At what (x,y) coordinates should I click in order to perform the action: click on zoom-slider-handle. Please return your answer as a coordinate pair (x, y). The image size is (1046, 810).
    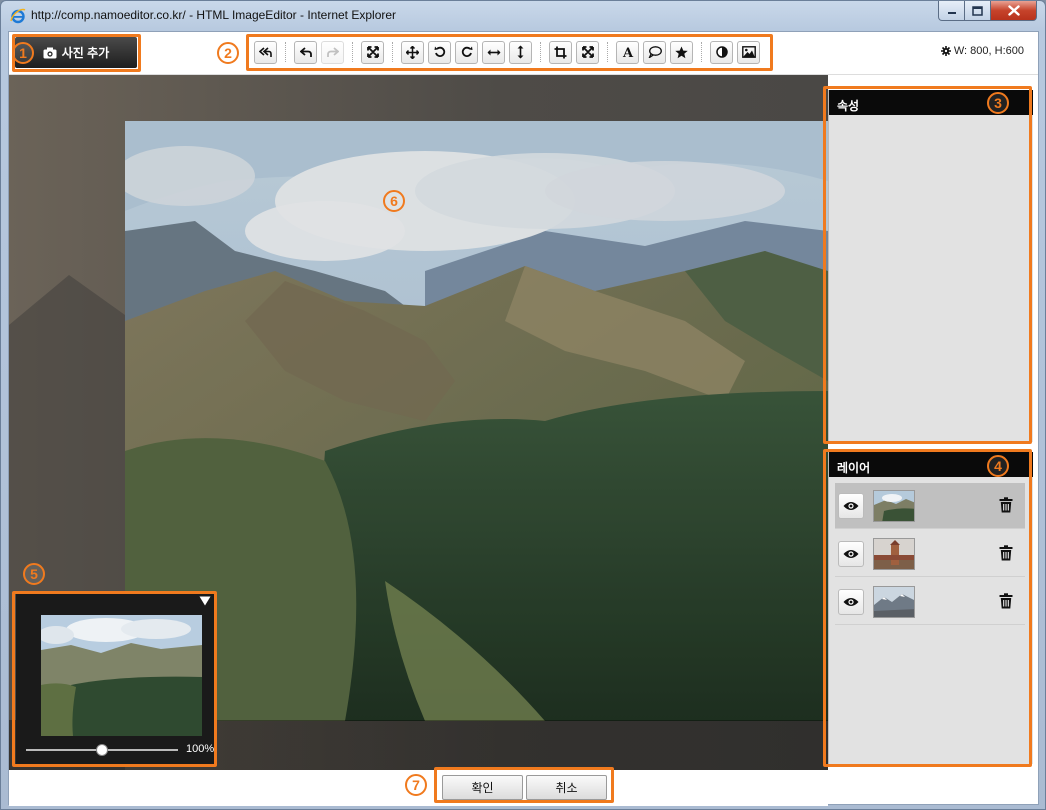
    Looking at the image, I should click on (102, 750).